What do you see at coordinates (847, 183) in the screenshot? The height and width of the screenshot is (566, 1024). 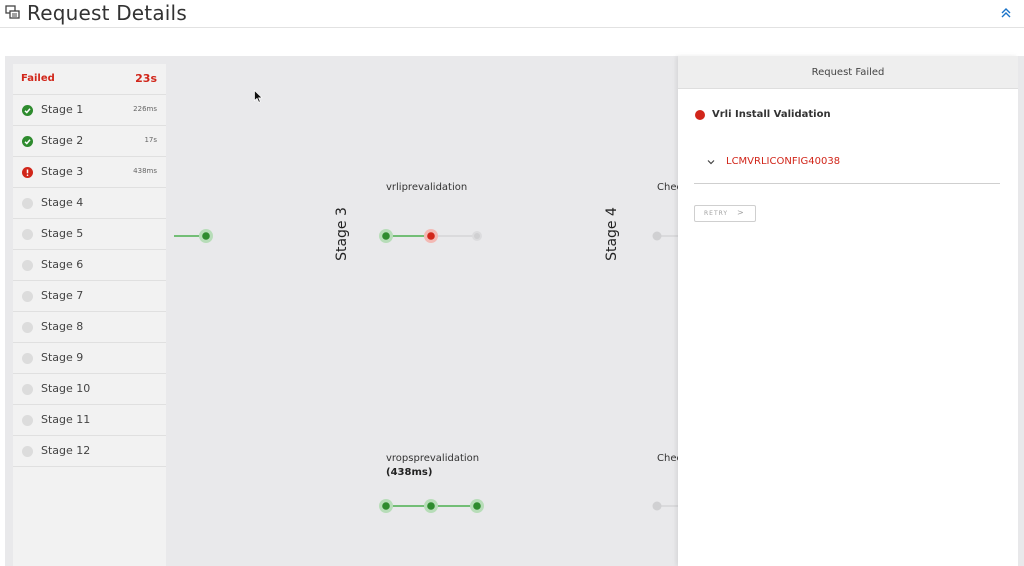 I see `divider` at bounding box center [847, 183].